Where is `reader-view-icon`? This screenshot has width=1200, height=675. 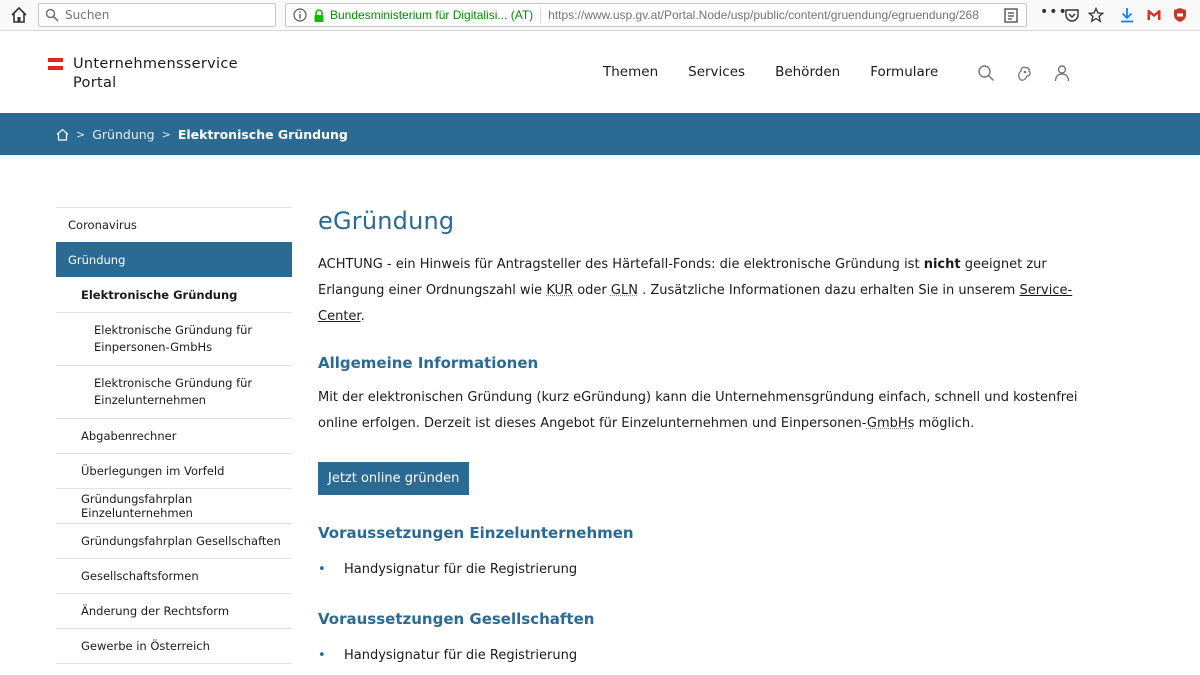
reader-view-icon is located at coordinates (1011, 15).